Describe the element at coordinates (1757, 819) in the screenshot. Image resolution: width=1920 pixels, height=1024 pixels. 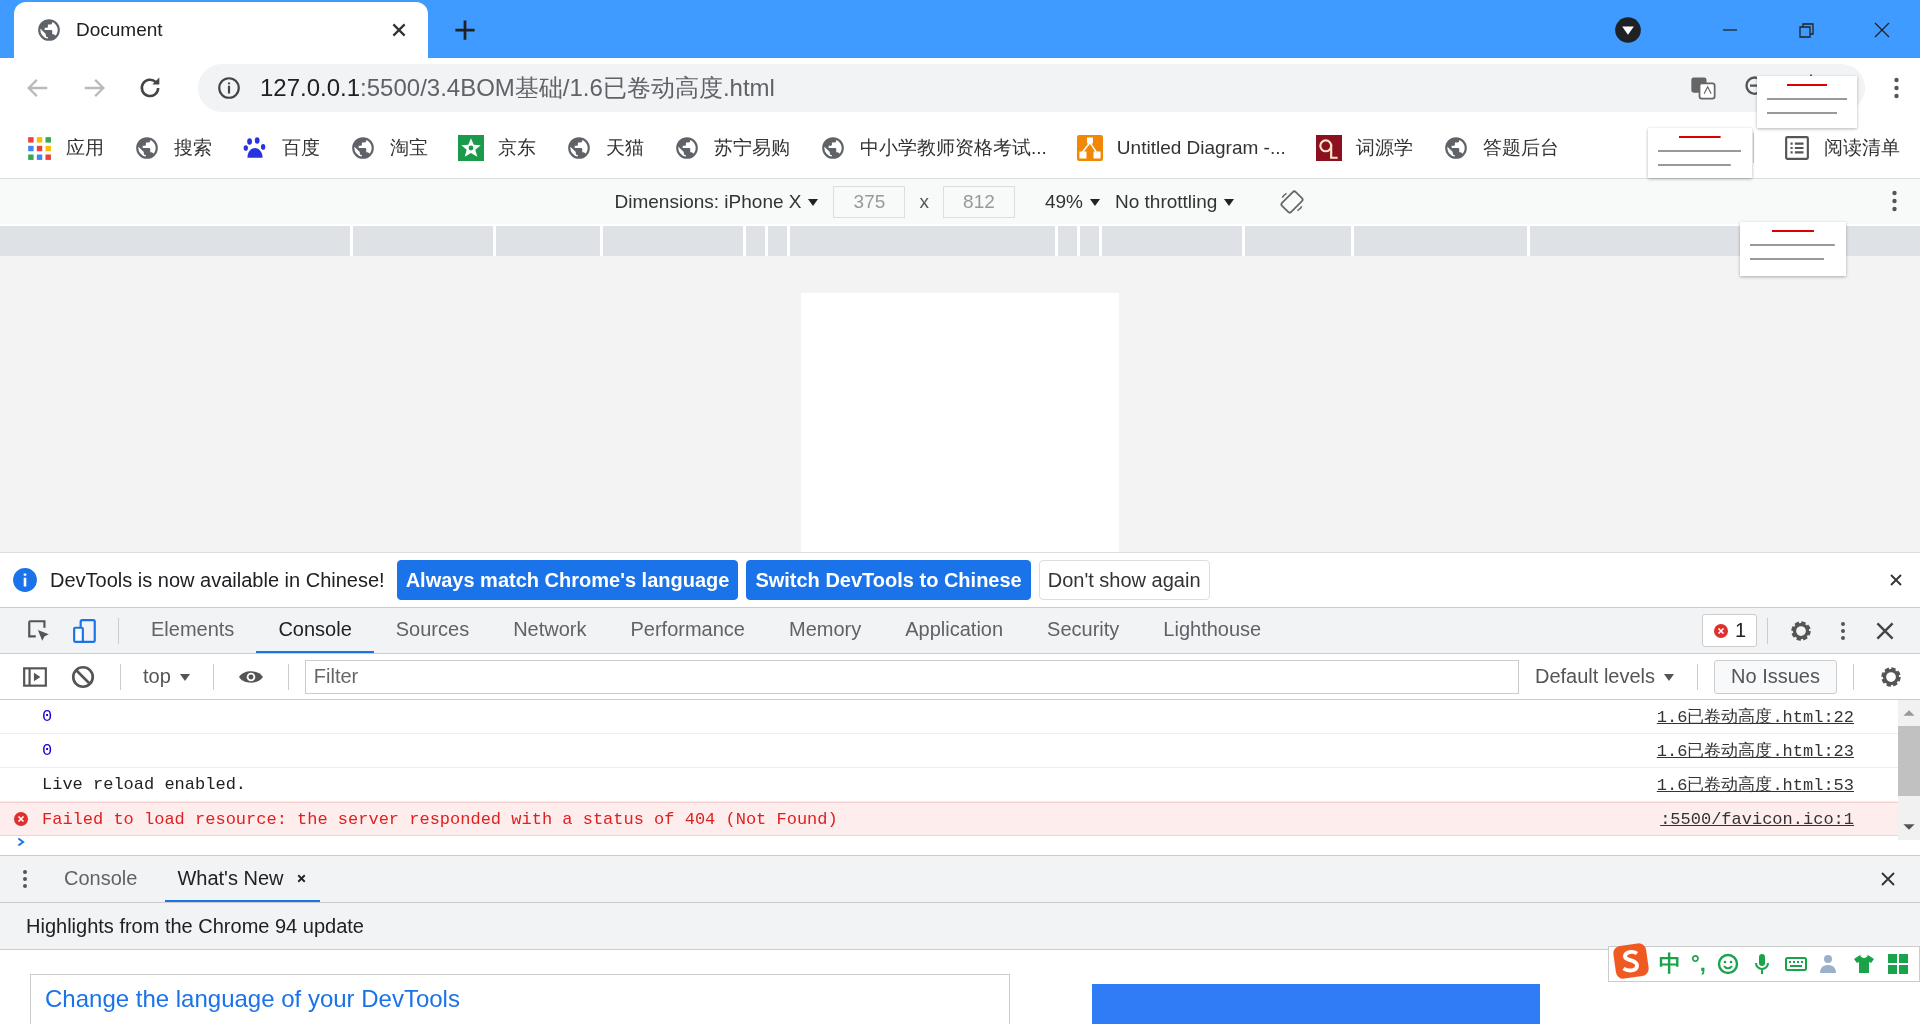
I see `source-link: :5500/favicon.ico:1` at that location.